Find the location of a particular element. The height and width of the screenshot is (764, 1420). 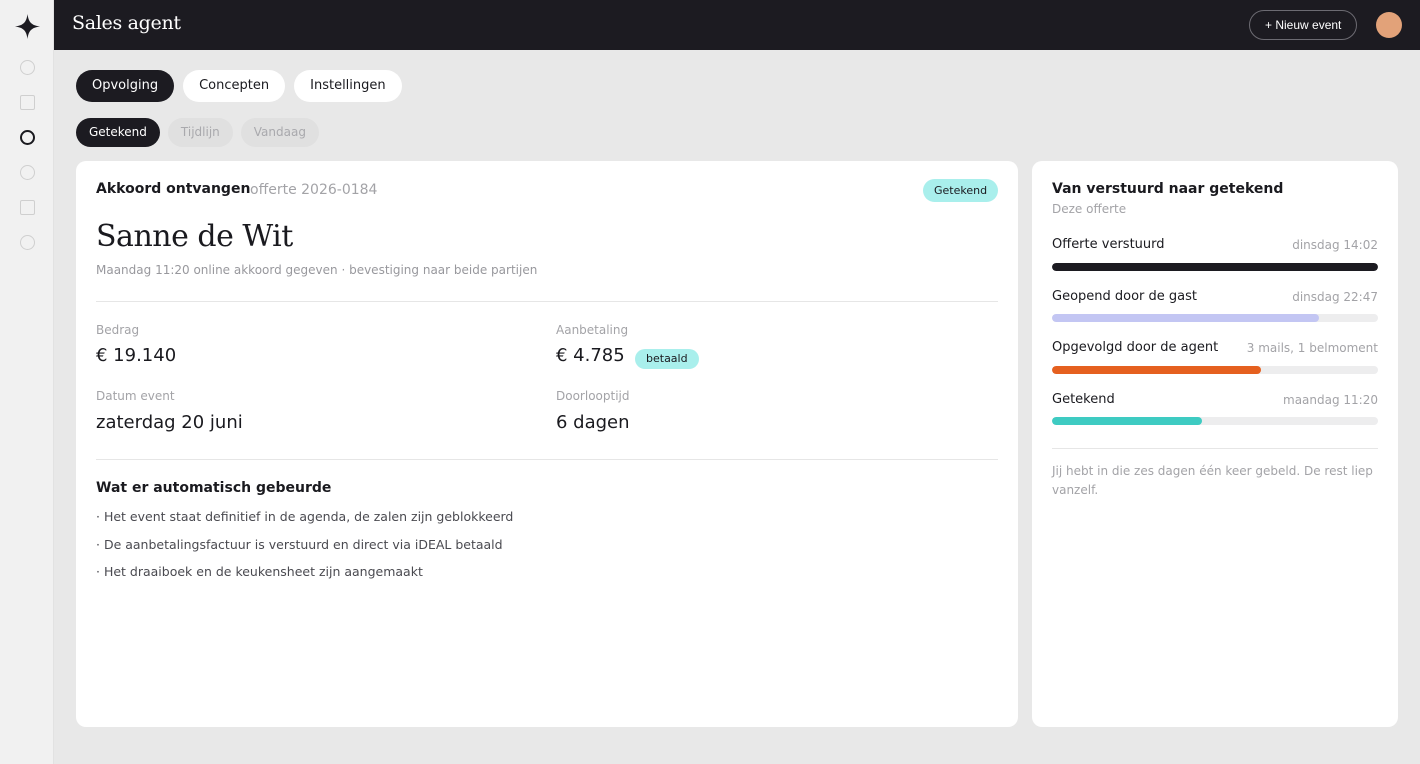

deposit-value: € 4.785 is located at coordinates (590, 355).